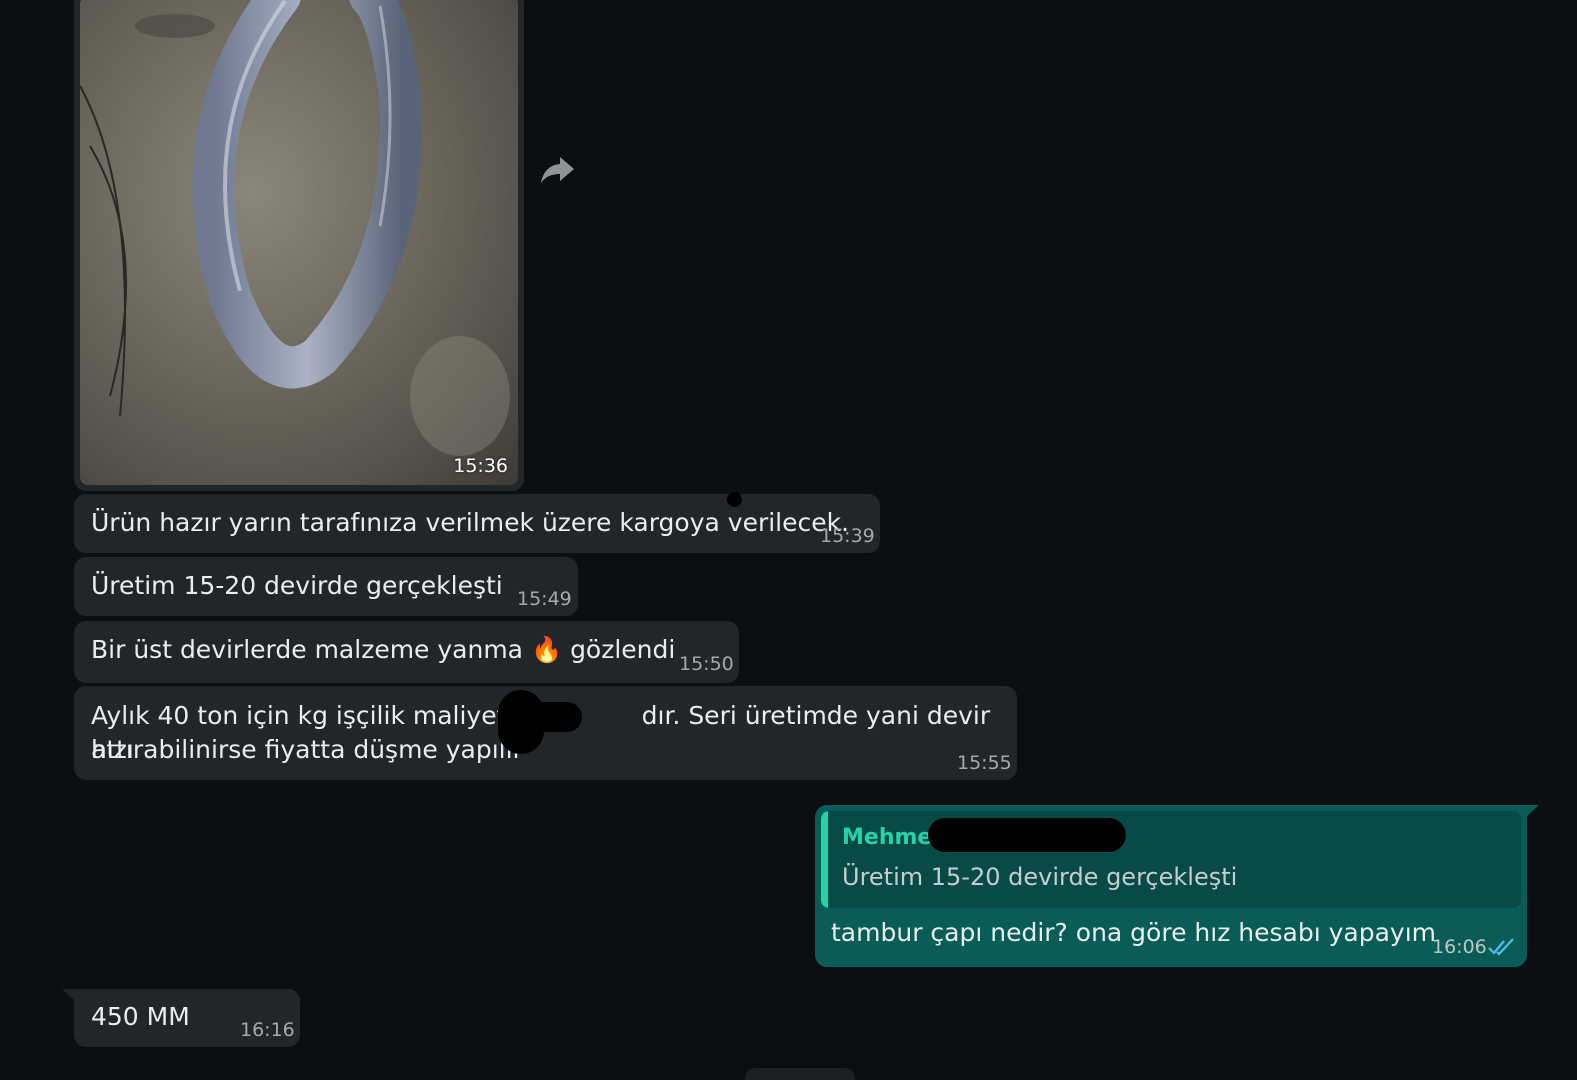  I want to click on image-message: 15:36, so click(299, 245).